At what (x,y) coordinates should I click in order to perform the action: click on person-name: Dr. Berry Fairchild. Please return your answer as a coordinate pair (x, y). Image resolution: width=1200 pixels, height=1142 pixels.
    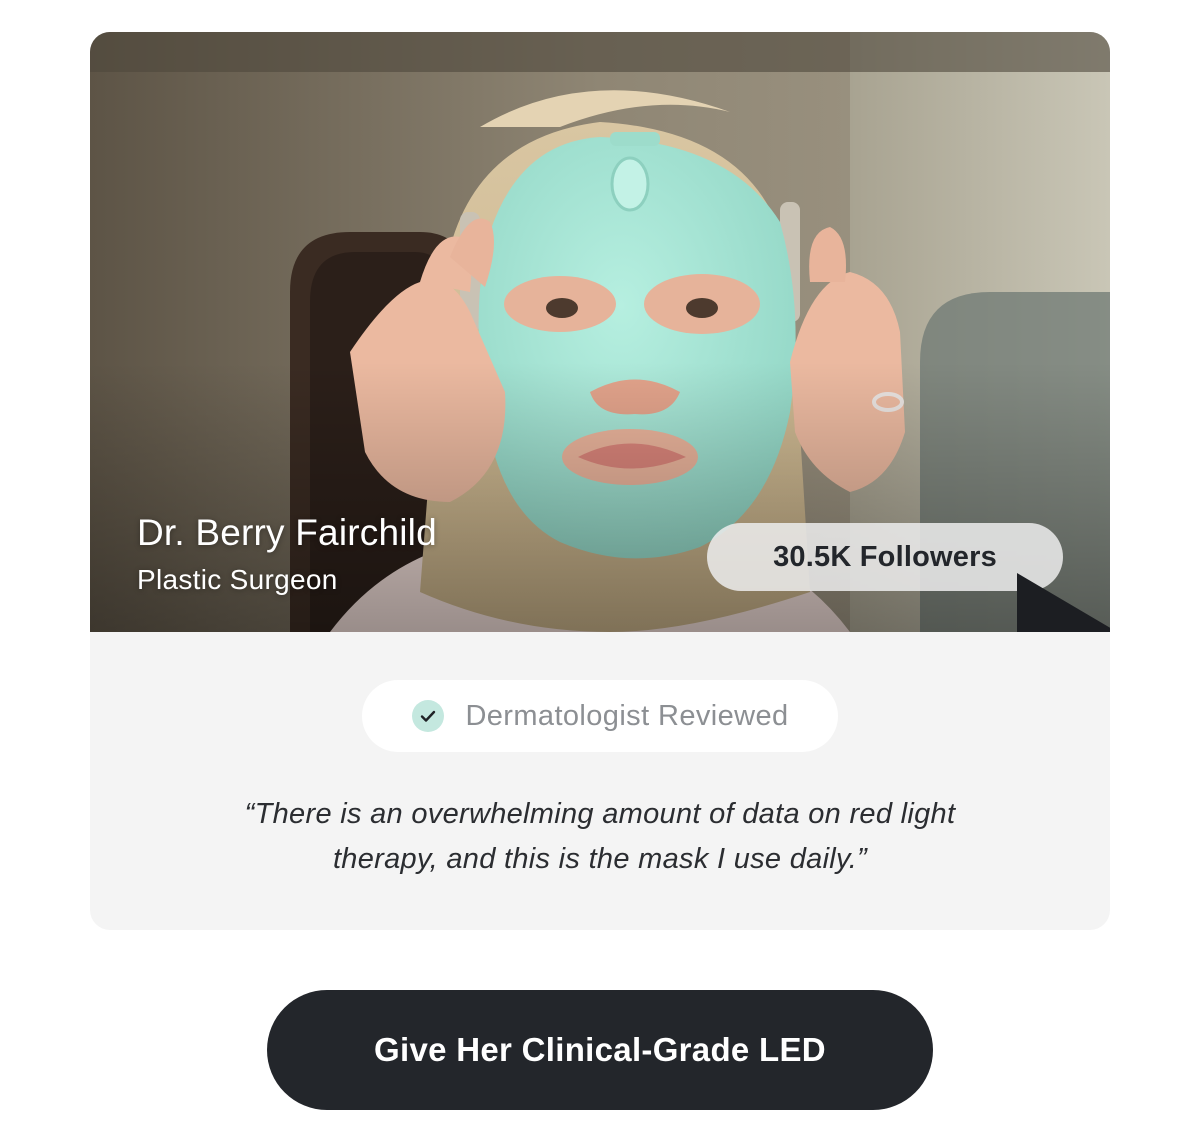
    Looking at the image, I should click on (287, 532).